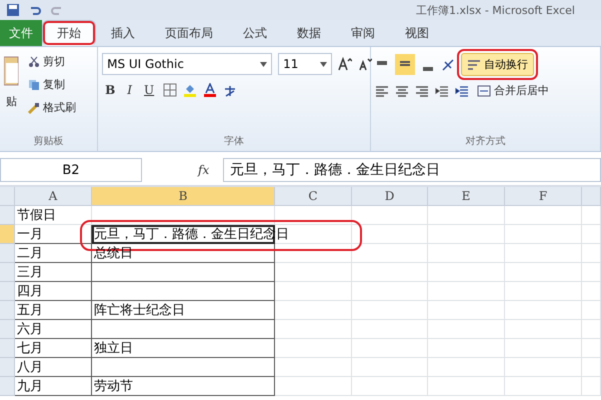  I want to click on group-label: 剪贴板, so click(48, 141).